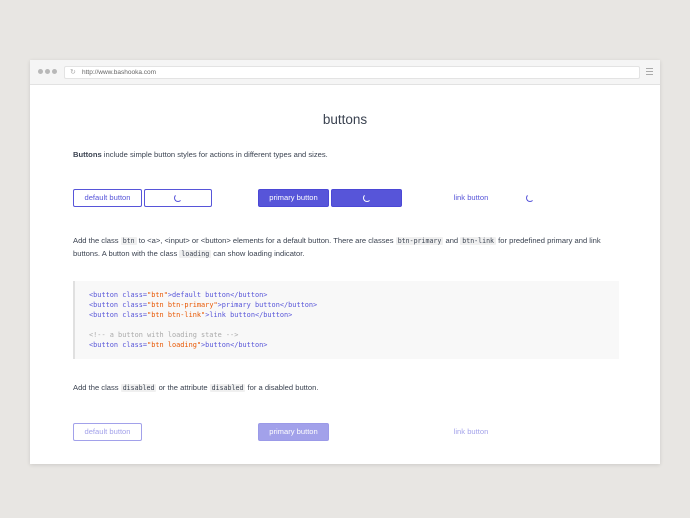 The image size is (690, 518). What do you see at coordinates (40, 71) in the screenshot?
I see `window-dot-close` at bounding box center [40, 71].